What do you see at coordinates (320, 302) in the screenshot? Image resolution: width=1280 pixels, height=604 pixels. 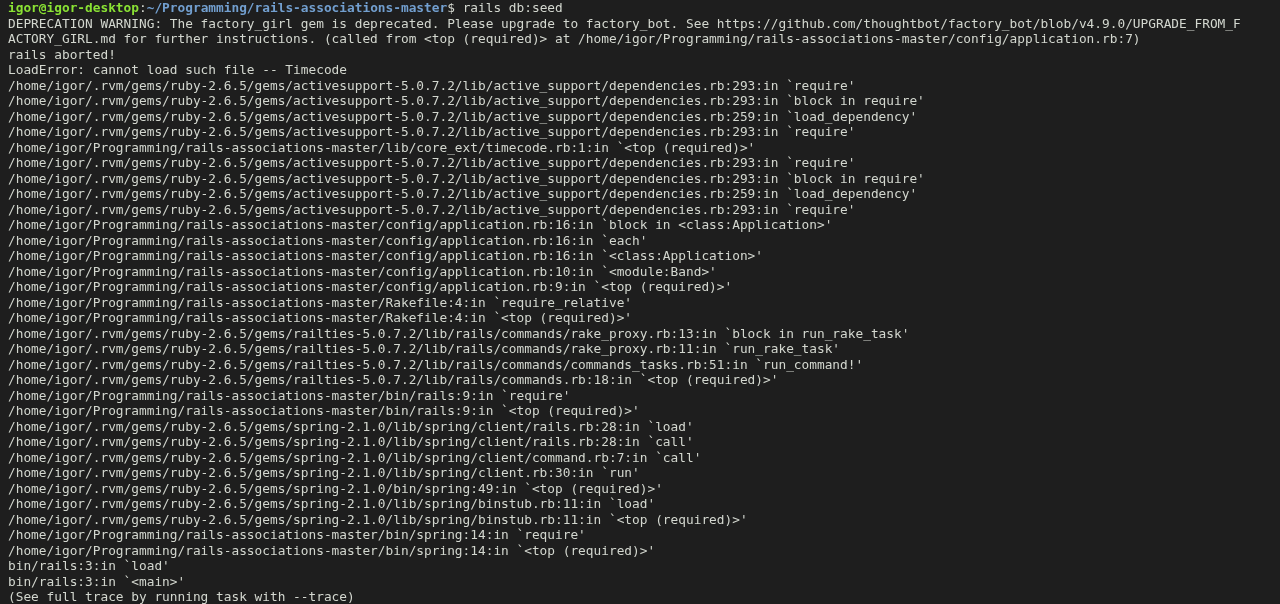 I see `output-line: /home/igor/Programming/rails-associations-master/Rakefile:4:in `require_relative'` at bounding box center [320, 302].